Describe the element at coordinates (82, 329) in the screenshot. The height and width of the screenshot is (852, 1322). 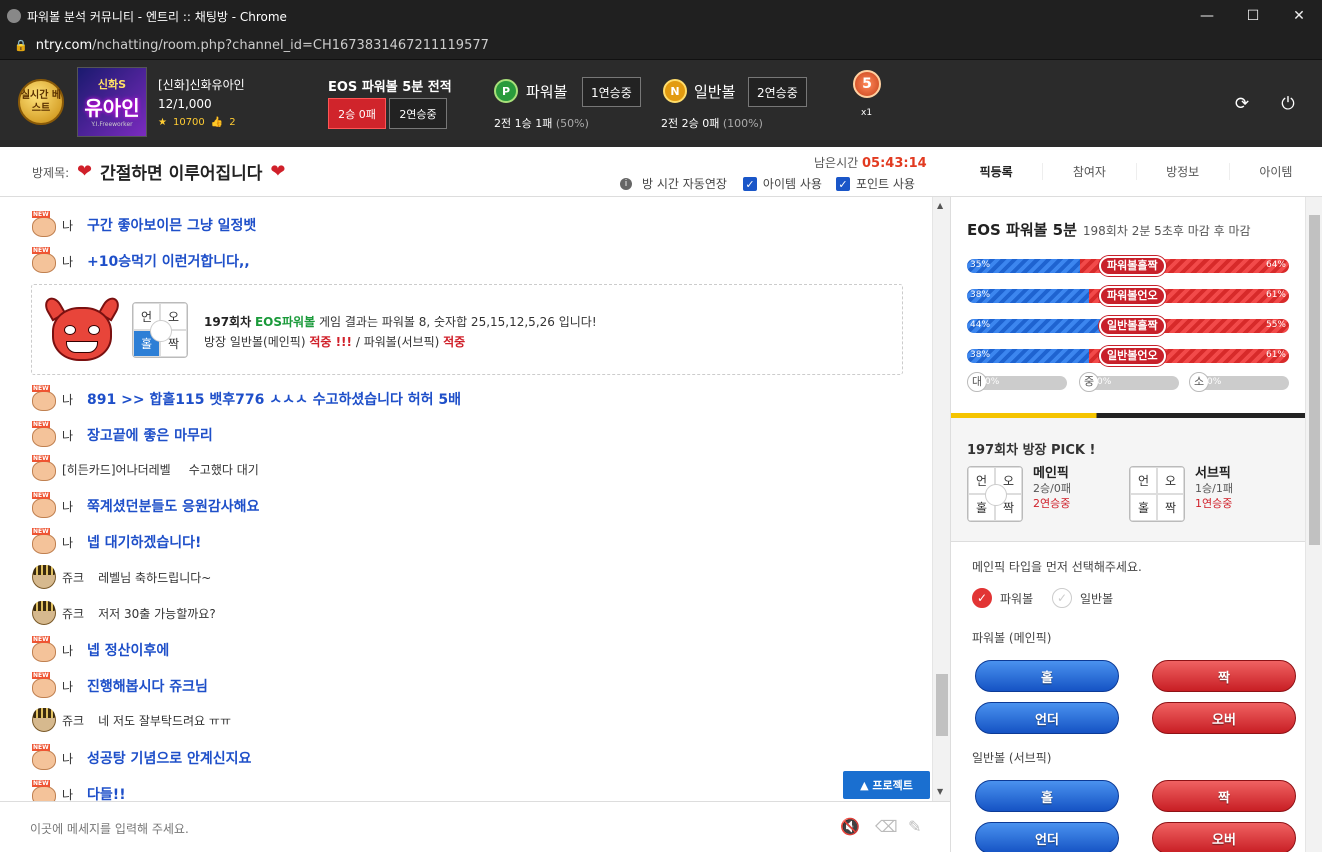
I see `devil-mascot-icon` at that location.